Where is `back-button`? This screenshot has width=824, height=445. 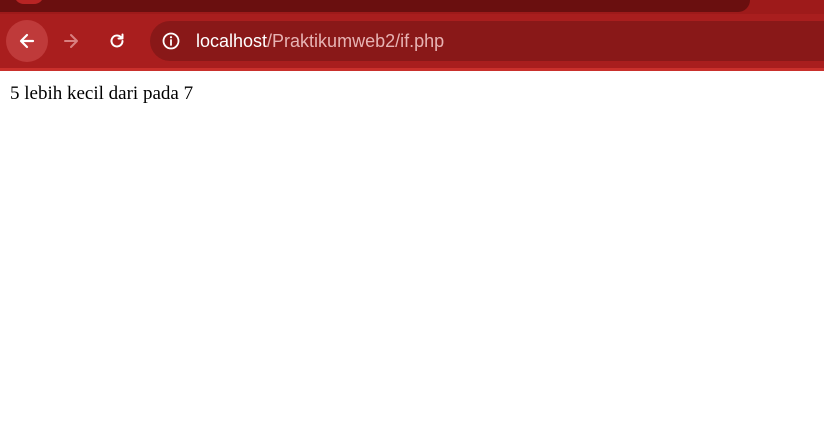
back-button is located at coordinates (27, 41).